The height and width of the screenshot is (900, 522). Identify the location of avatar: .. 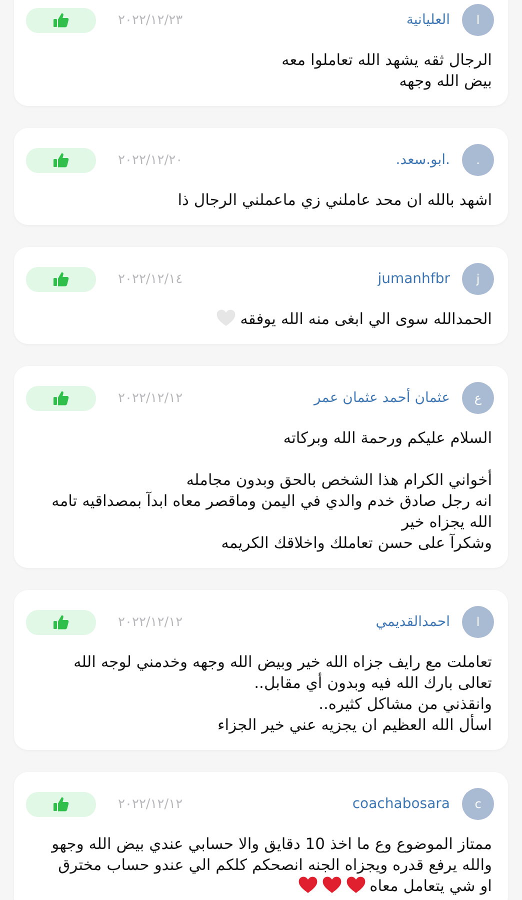
(478, 160).